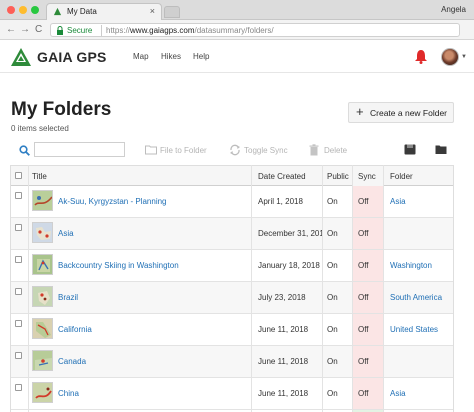 The image size is (474, 412). What do you see at coordinates (68, 297) in the screenshot?
I see `folder-title-link: Brazil` at bounding box center [68, 297].